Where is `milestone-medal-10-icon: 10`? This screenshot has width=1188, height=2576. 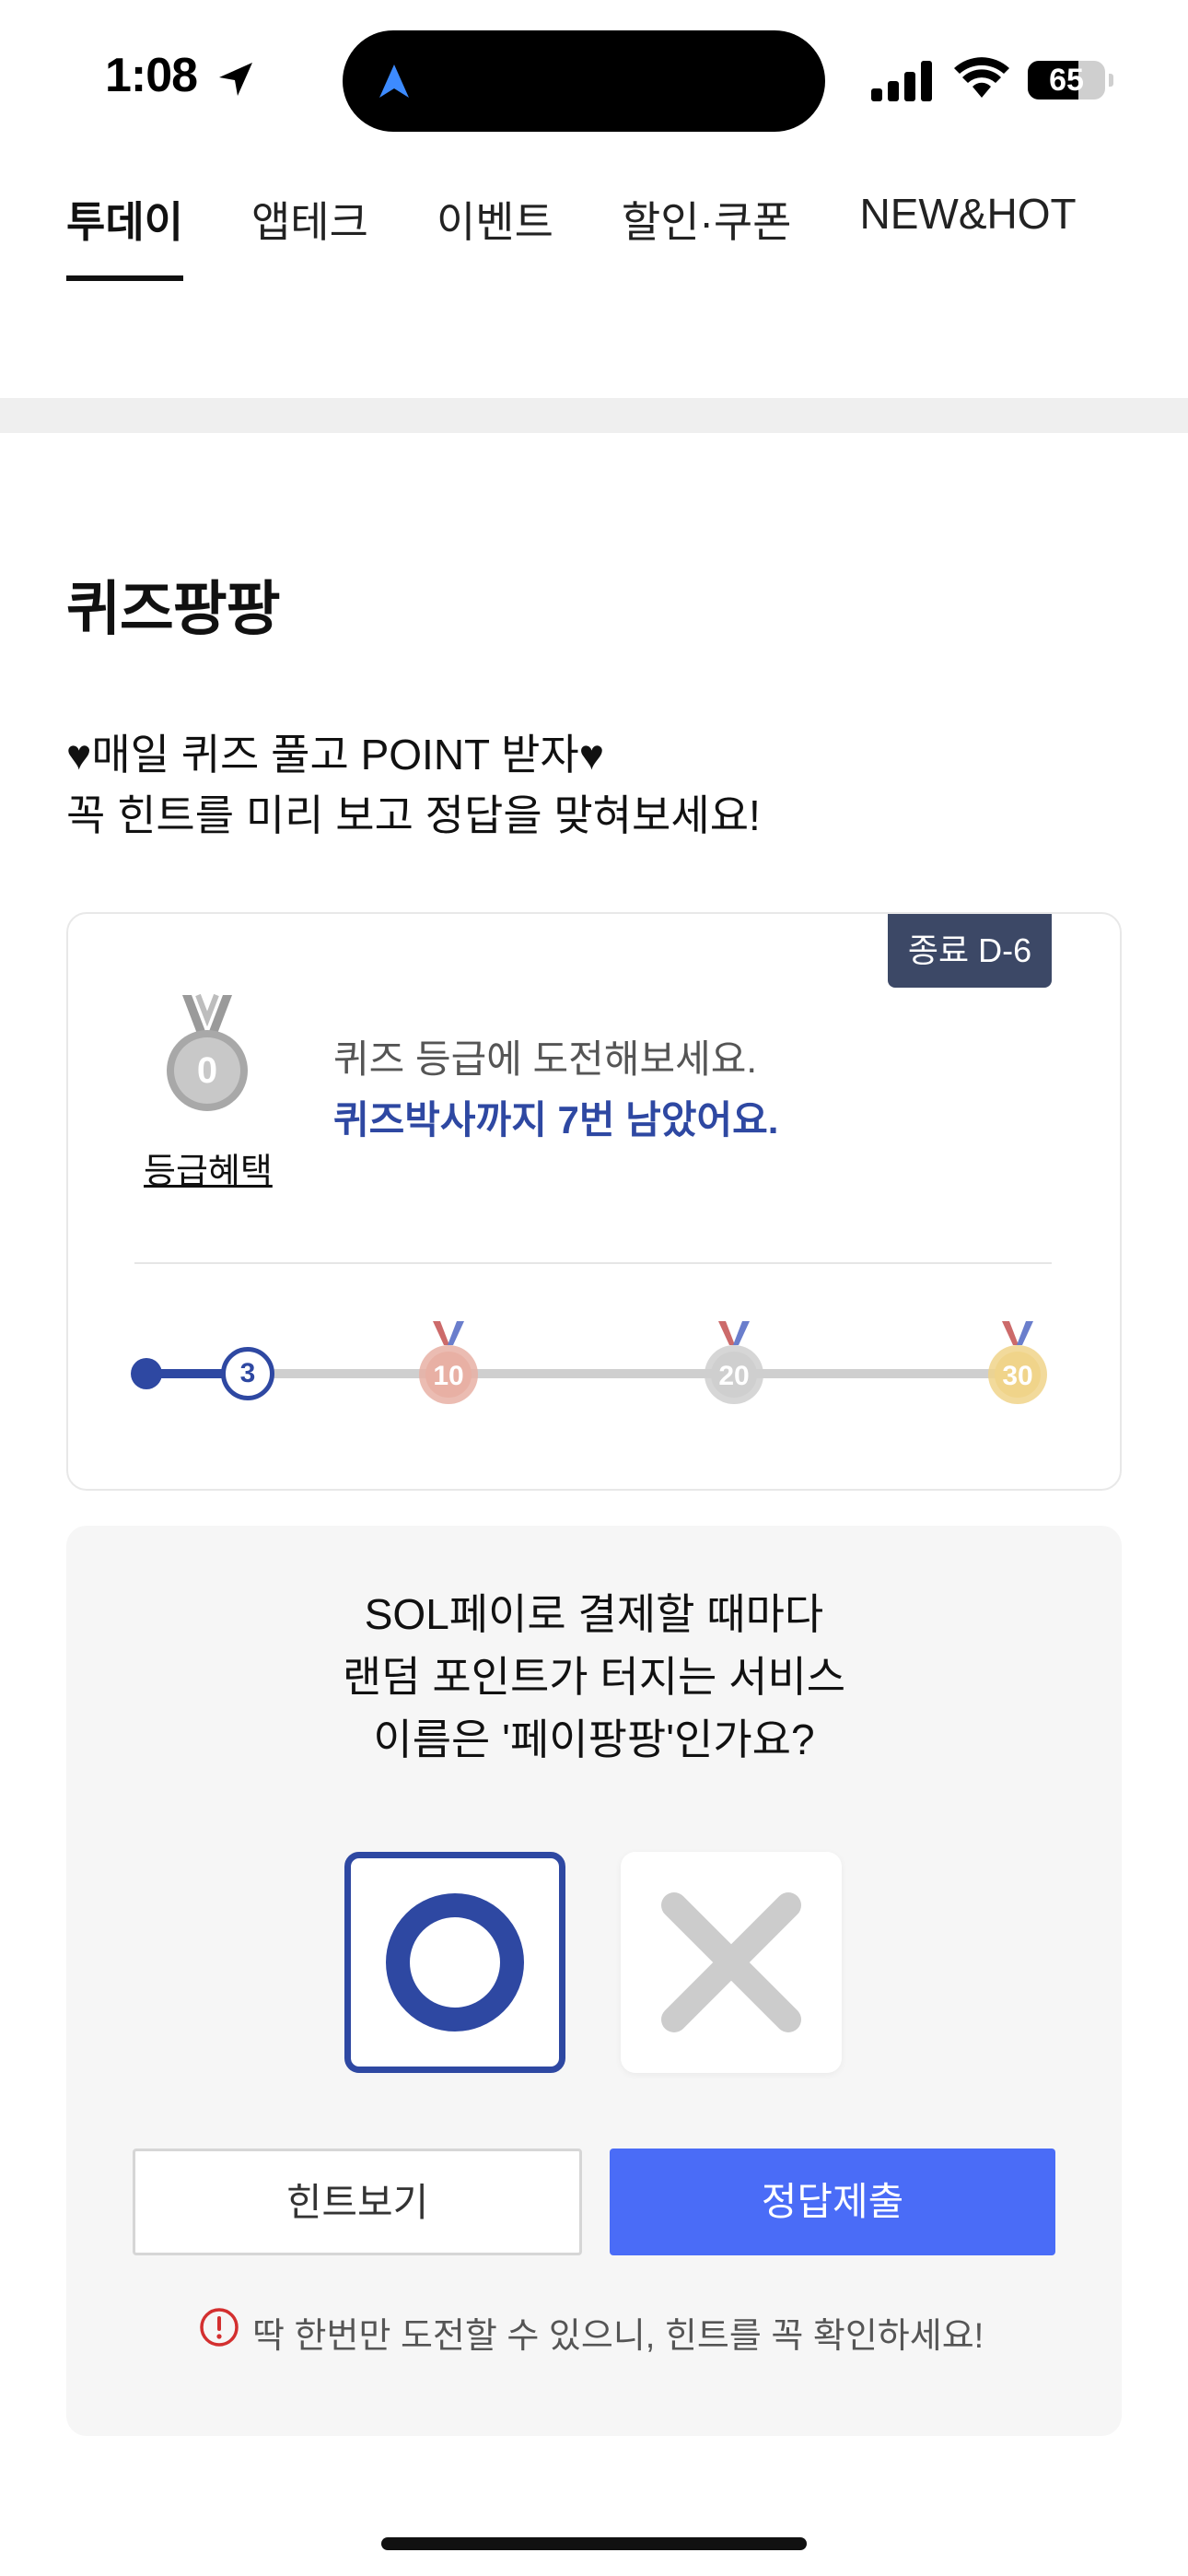 milestone-medal-10-icon: 10 is located at coordinates (448, 1362).